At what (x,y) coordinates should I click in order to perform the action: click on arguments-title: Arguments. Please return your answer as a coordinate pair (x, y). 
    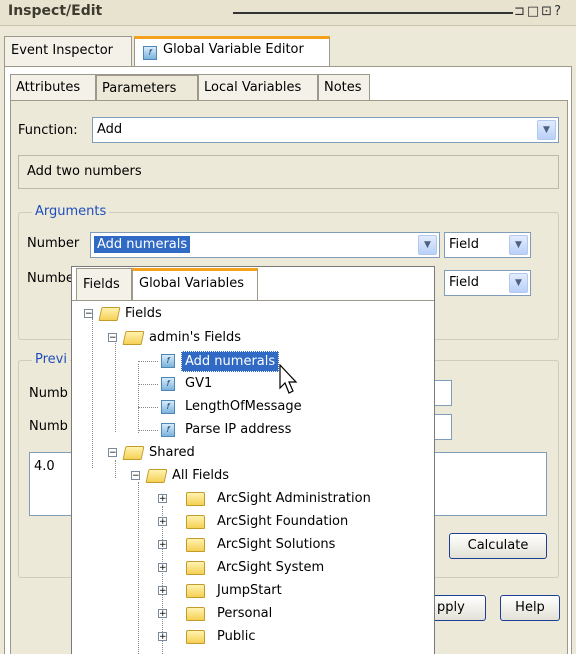
    Looking at the image, I should click on (71, 211).